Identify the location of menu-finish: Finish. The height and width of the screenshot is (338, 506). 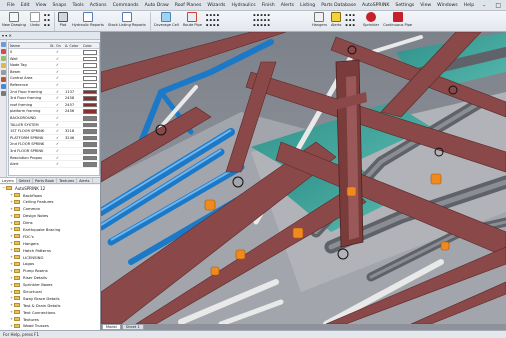
(268, 5).